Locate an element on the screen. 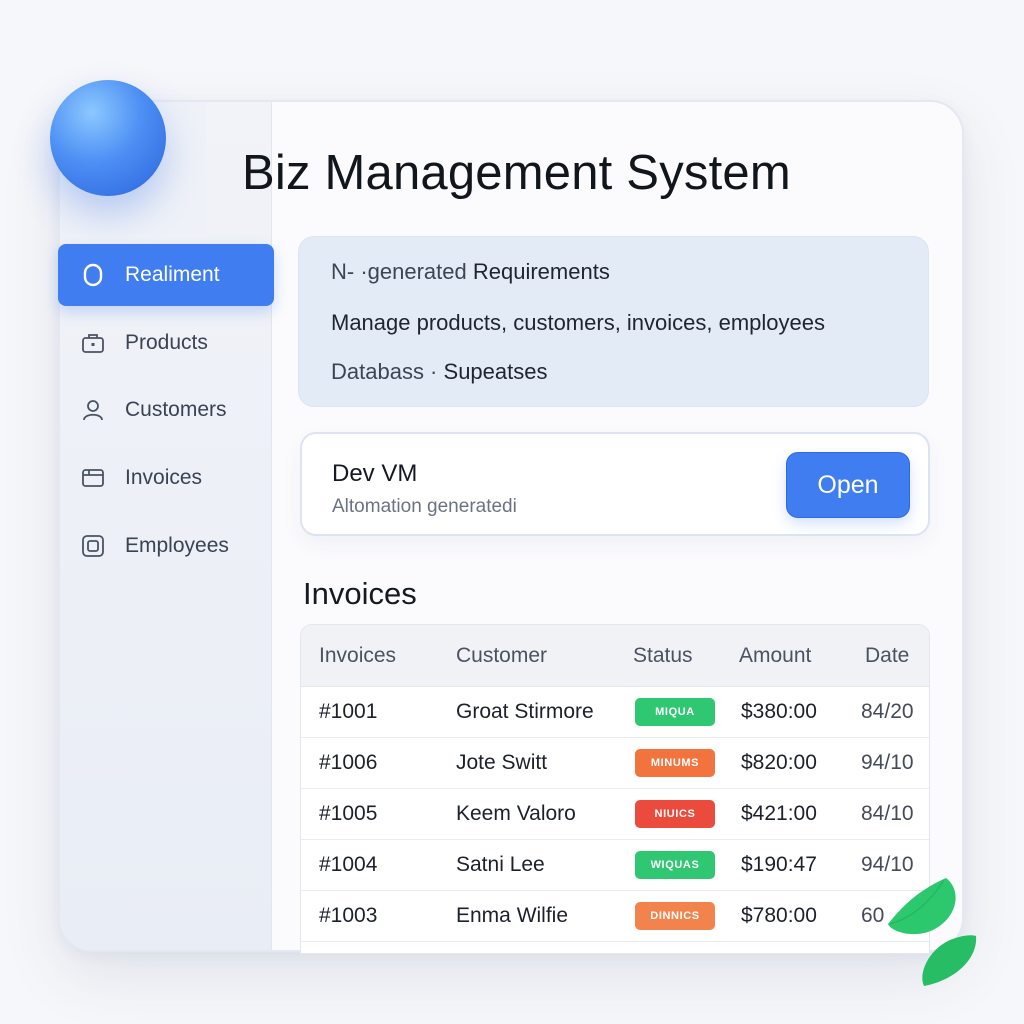 The height and width of the screenshot is (1024, 1024). invoice-number: #1001 is located at coordinates (348, 711).